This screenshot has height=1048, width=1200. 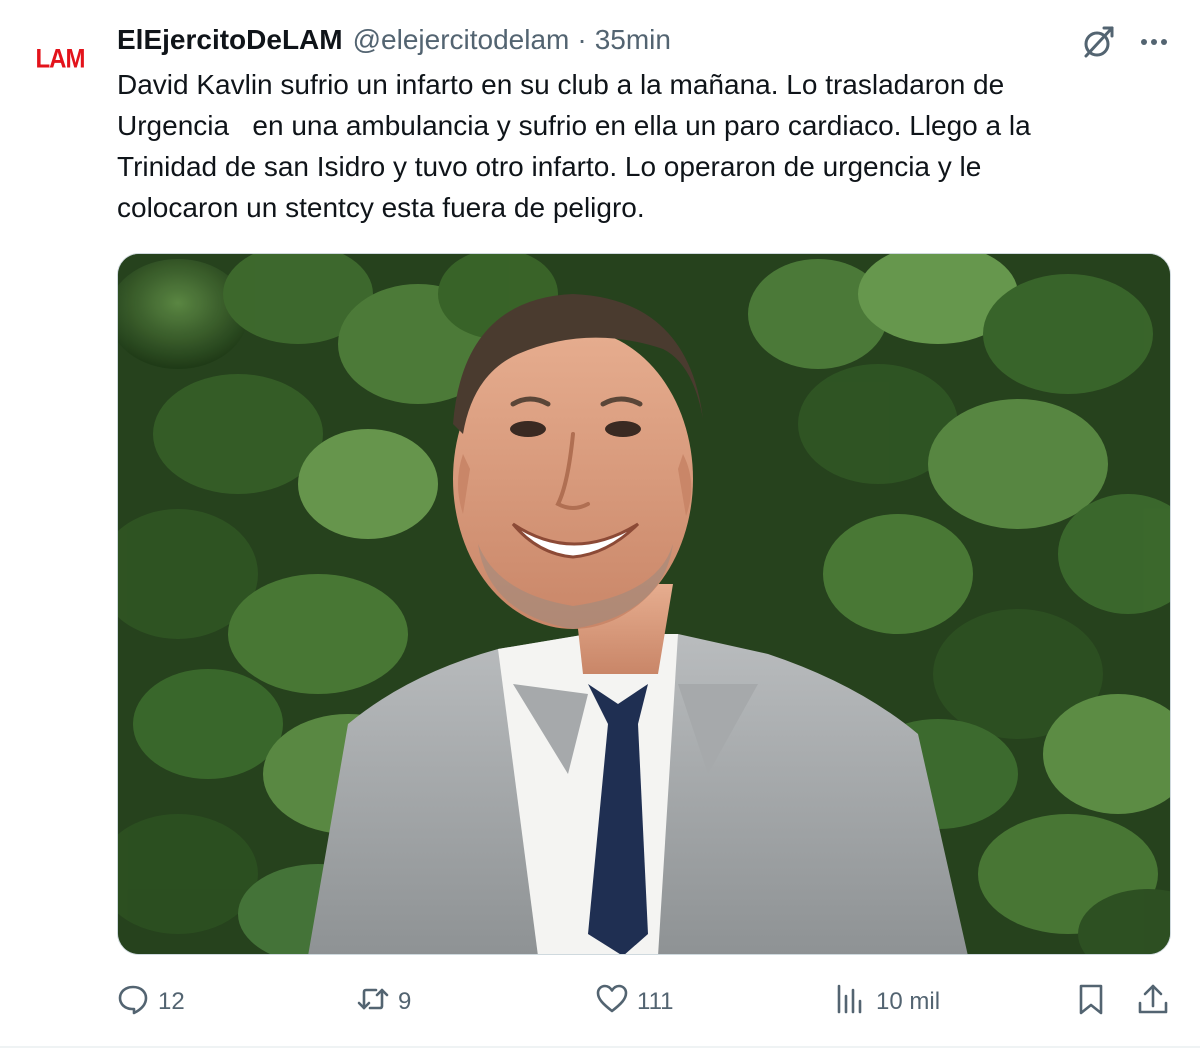 What do you see at coordinates (1154, 42) in the screenshot?
I see `more-icon` at bounding box center [1154, 42].